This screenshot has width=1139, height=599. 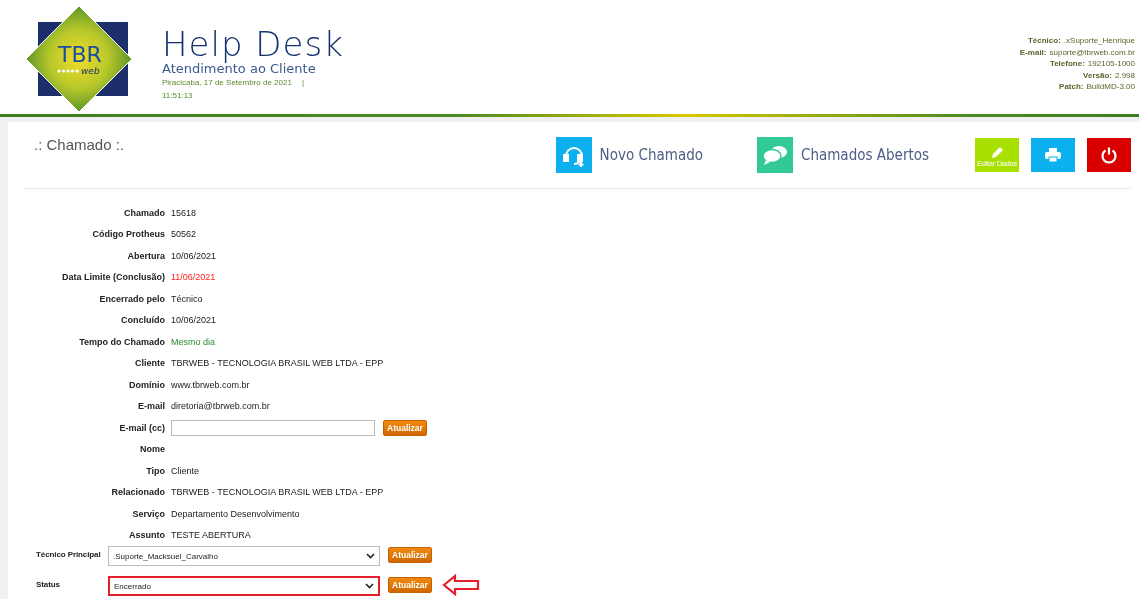 What do you see at coordinates (184, 212) in the screenshot?
I see `field-value: 15618` at bounding box center [184, 212].